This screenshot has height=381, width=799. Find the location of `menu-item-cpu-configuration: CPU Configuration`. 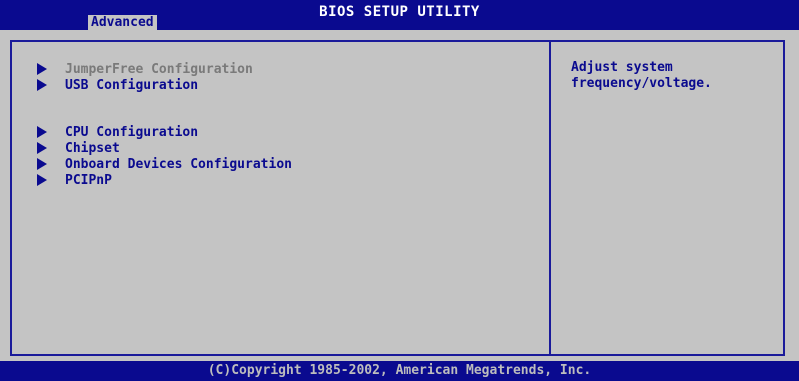

menu-item-cpu-configuration: CPU Configuration is located at coordinates (116, 132).